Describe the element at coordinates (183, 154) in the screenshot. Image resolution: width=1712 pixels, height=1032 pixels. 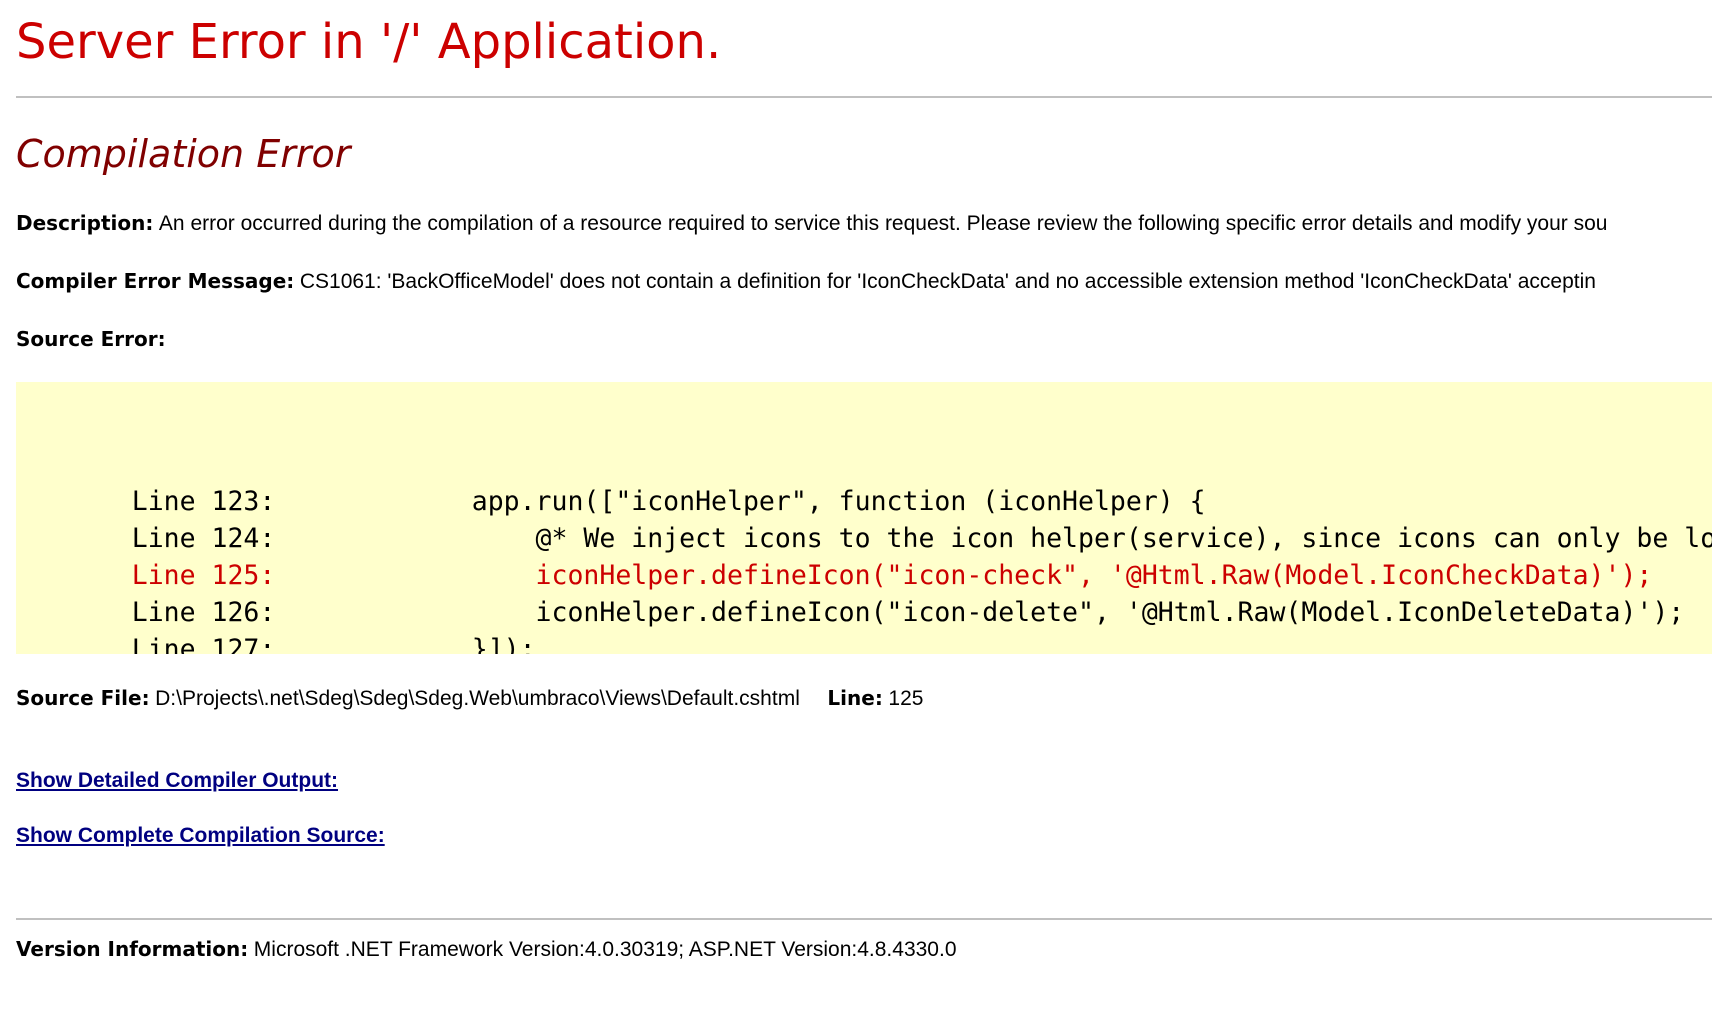
I see `error-subtitle: Compilation Error` at that location.